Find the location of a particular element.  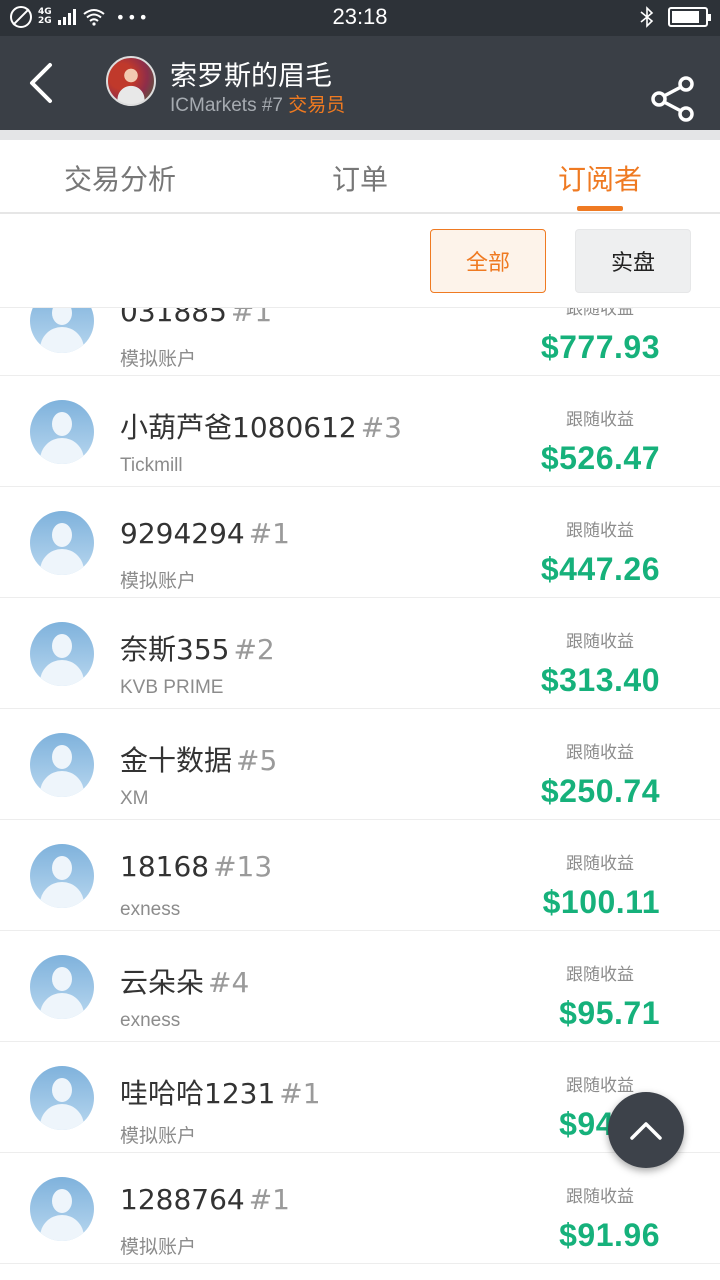

back-arrow-icon is located at coordinates (41, 83).